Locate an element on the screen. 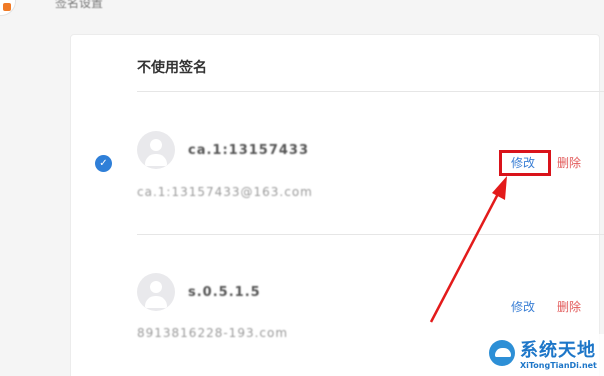 The height and width of the screenshot is (376, 604). app-logo-icon is located at coordinates (8, 8).